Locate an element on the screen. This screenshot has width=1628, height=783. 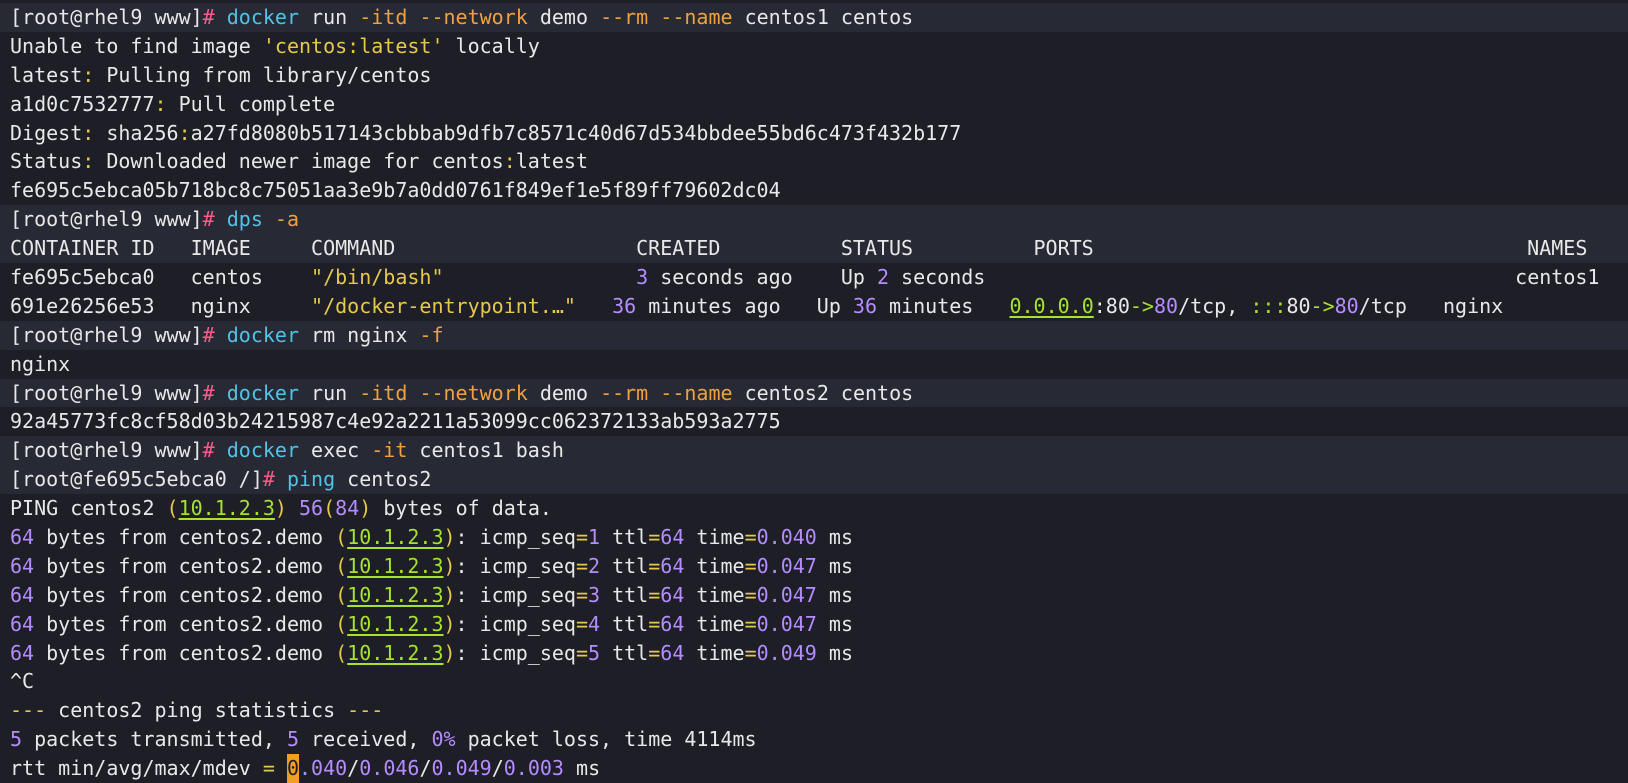
text-segment: ping is located at coordinates (311, 479).